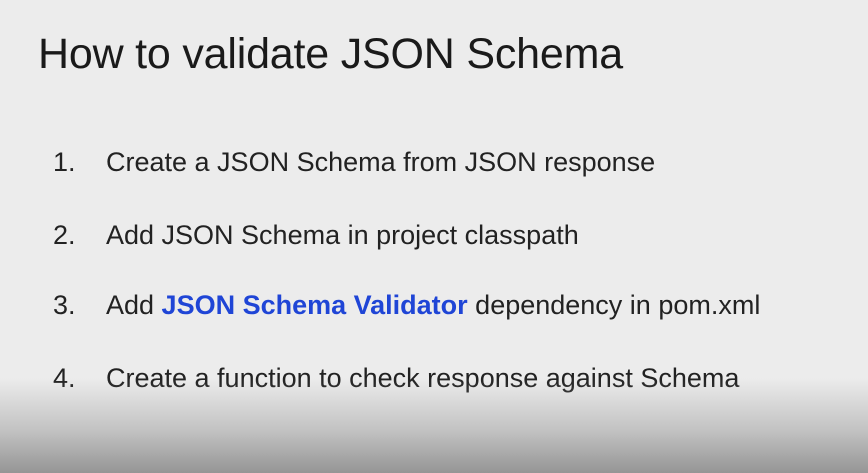  I want to click on slide-title: How to validate JSON Schema, so click(330, 54).